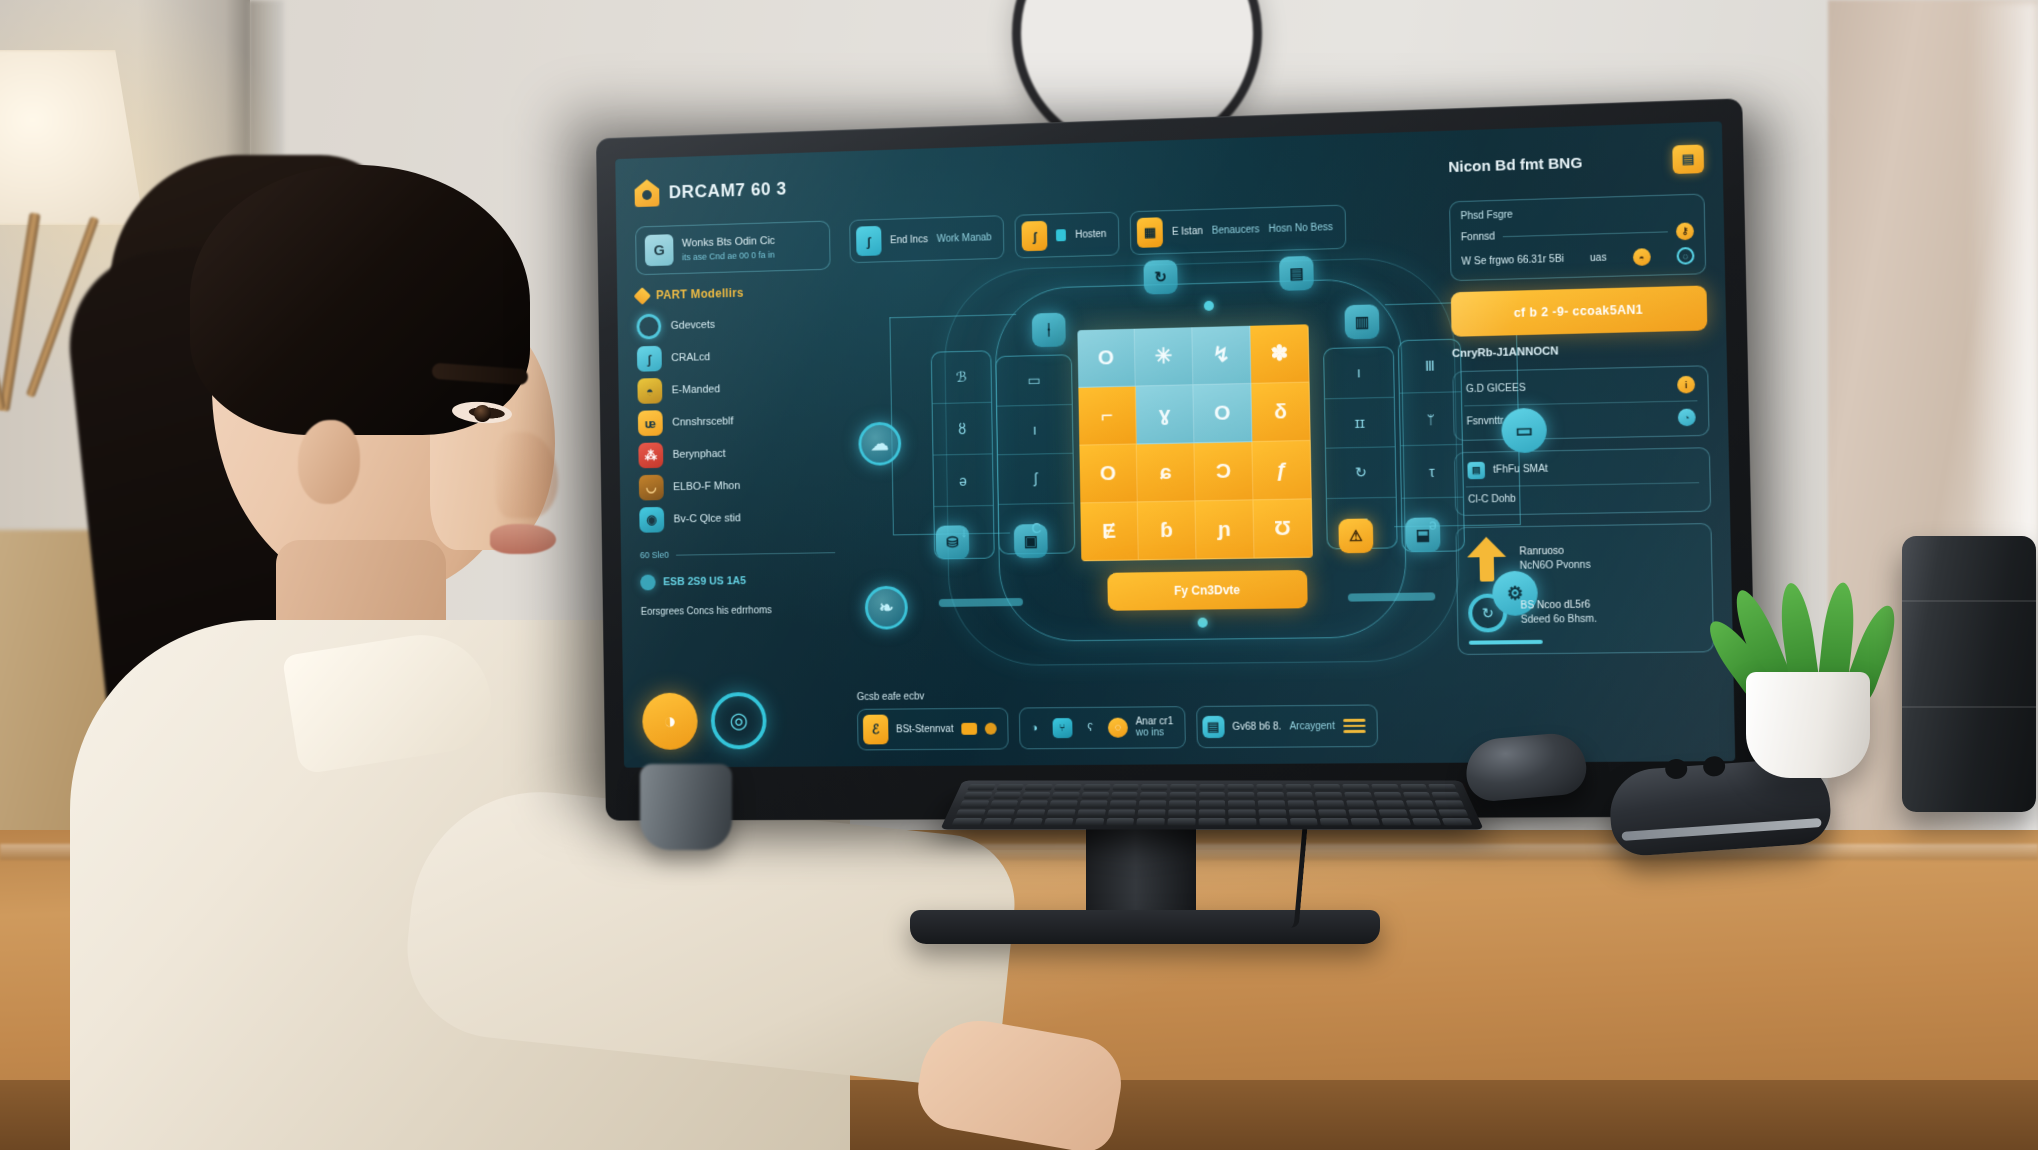 The image size is (2038, 1150). I want to click on right-panel-a-cell: ɪɪ, so click(1360, 423).